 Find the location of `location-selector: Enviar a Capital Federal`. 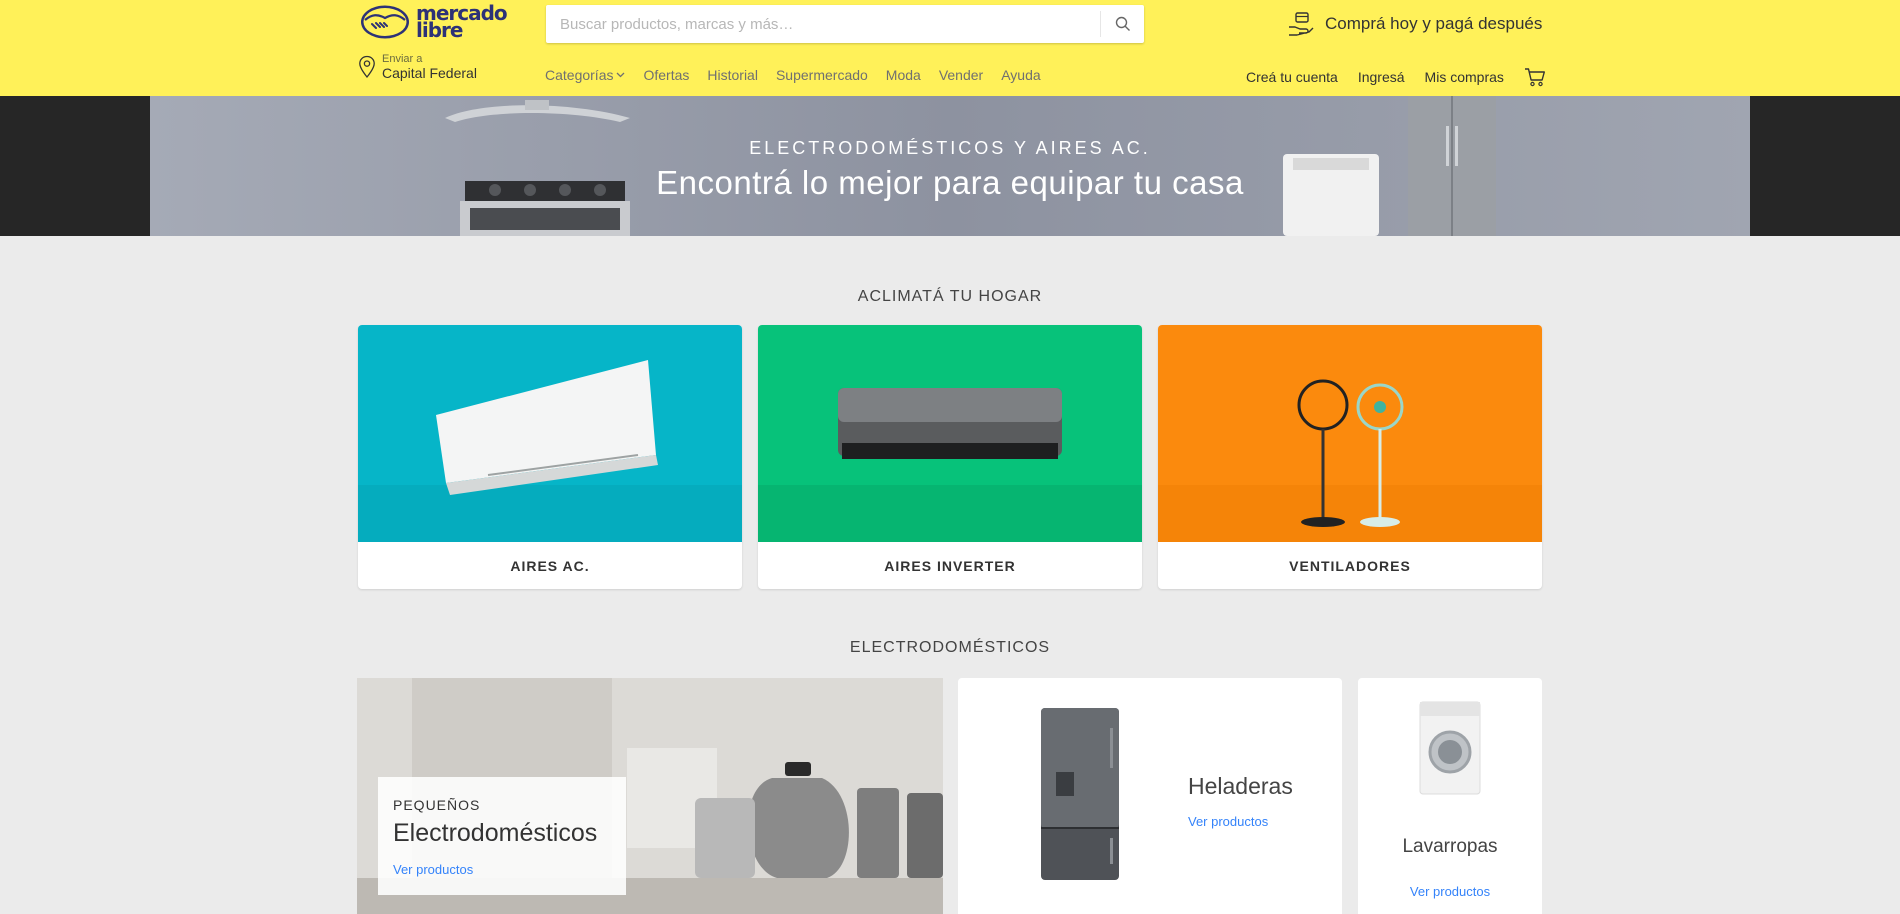

location-selector: Enviar a Capital Federal is located at coordinates (417, 67).